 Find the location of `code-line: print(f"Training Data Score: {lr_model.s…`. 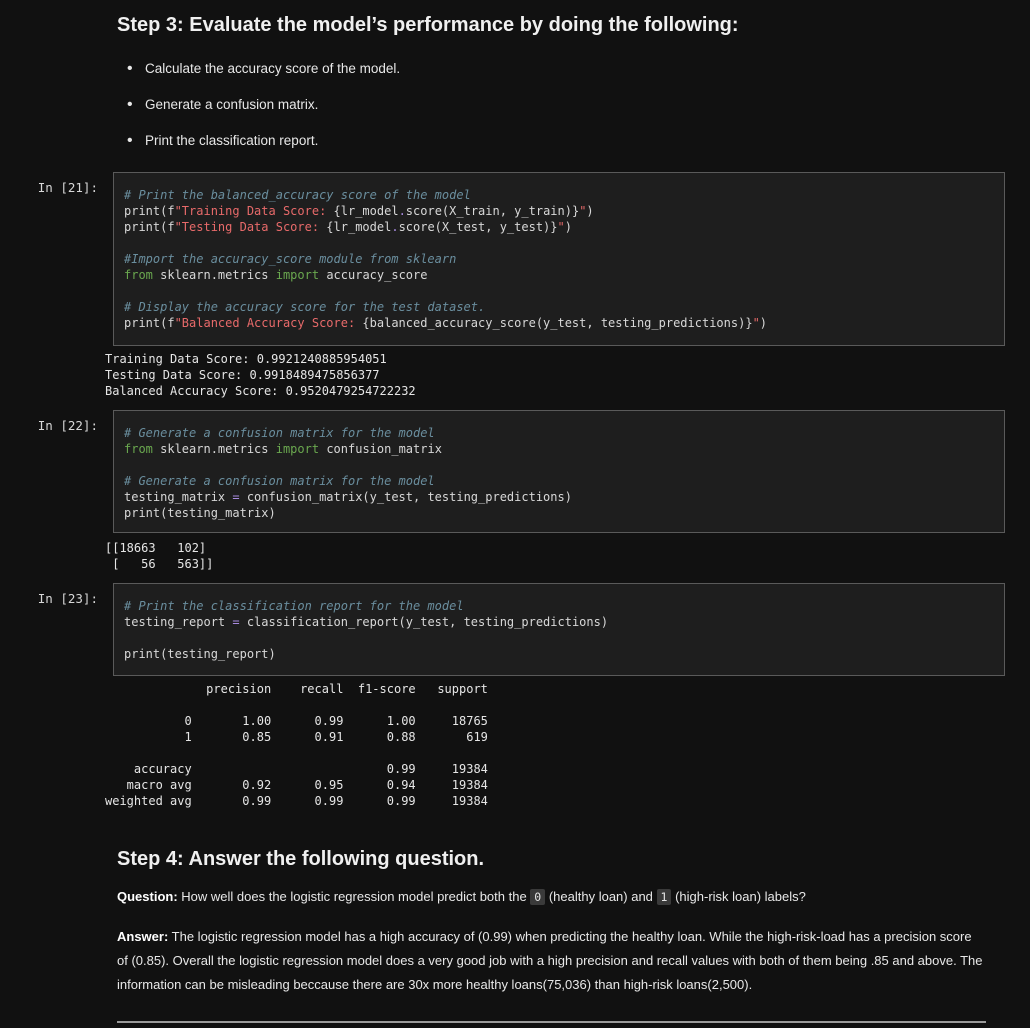

code-line: print(f"Training Data Score: {lr_model.s… is located at coordinates (359, 211).